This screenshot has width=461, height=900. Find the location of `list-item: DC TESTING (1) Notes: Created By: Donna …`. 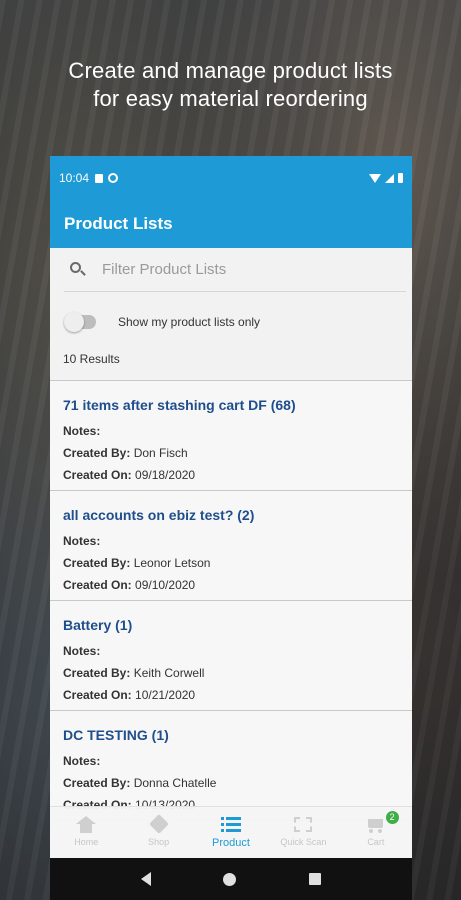

list-item: DC TESTING (1) Notes: Created By: Donna … is located at coordinates (231, 766).